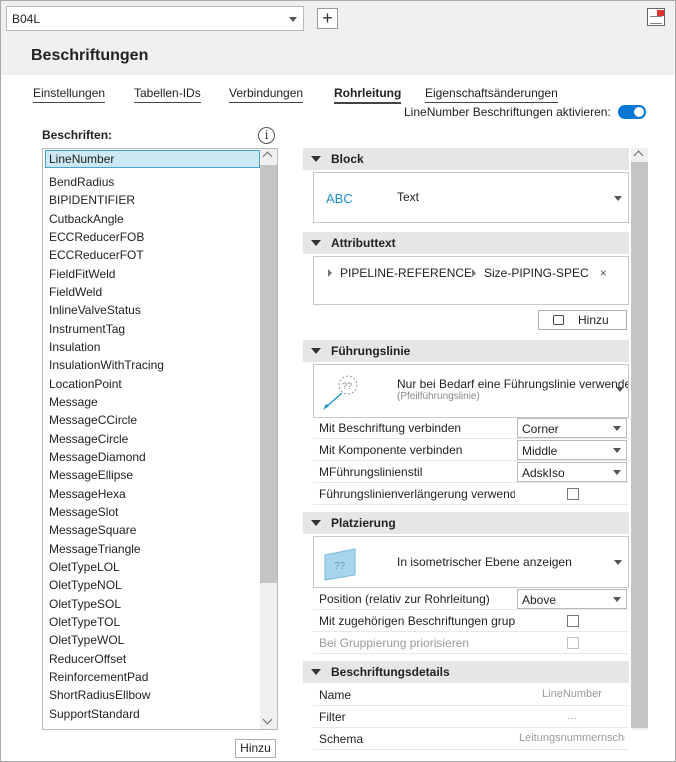 Image resolution: width=676 pixels, height=762 pixels. Describe the element at coordinates (368, 95) in the screenshot. I see `tab-rohrleitung: Rohrleitung` at that location.